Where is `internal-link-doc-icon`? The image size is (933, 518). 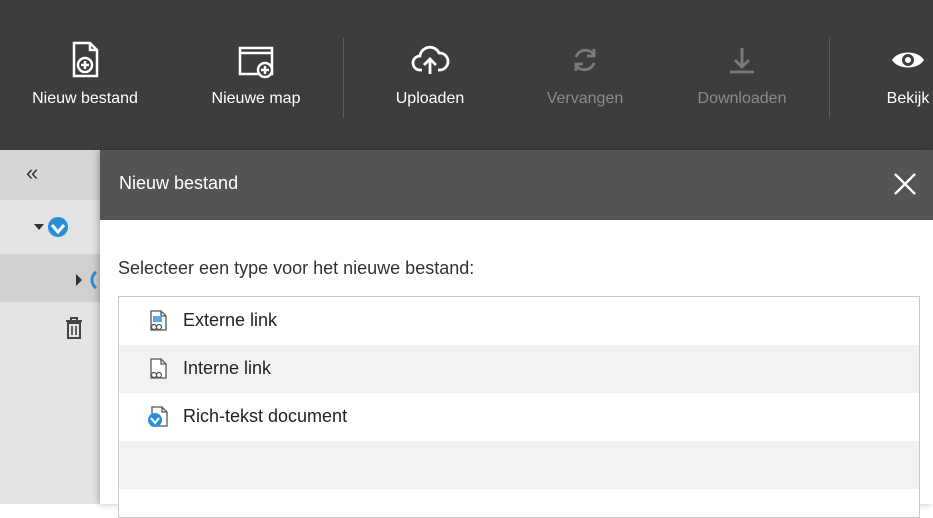
internal-link-doc-icon is located at coordinates (158, 369).